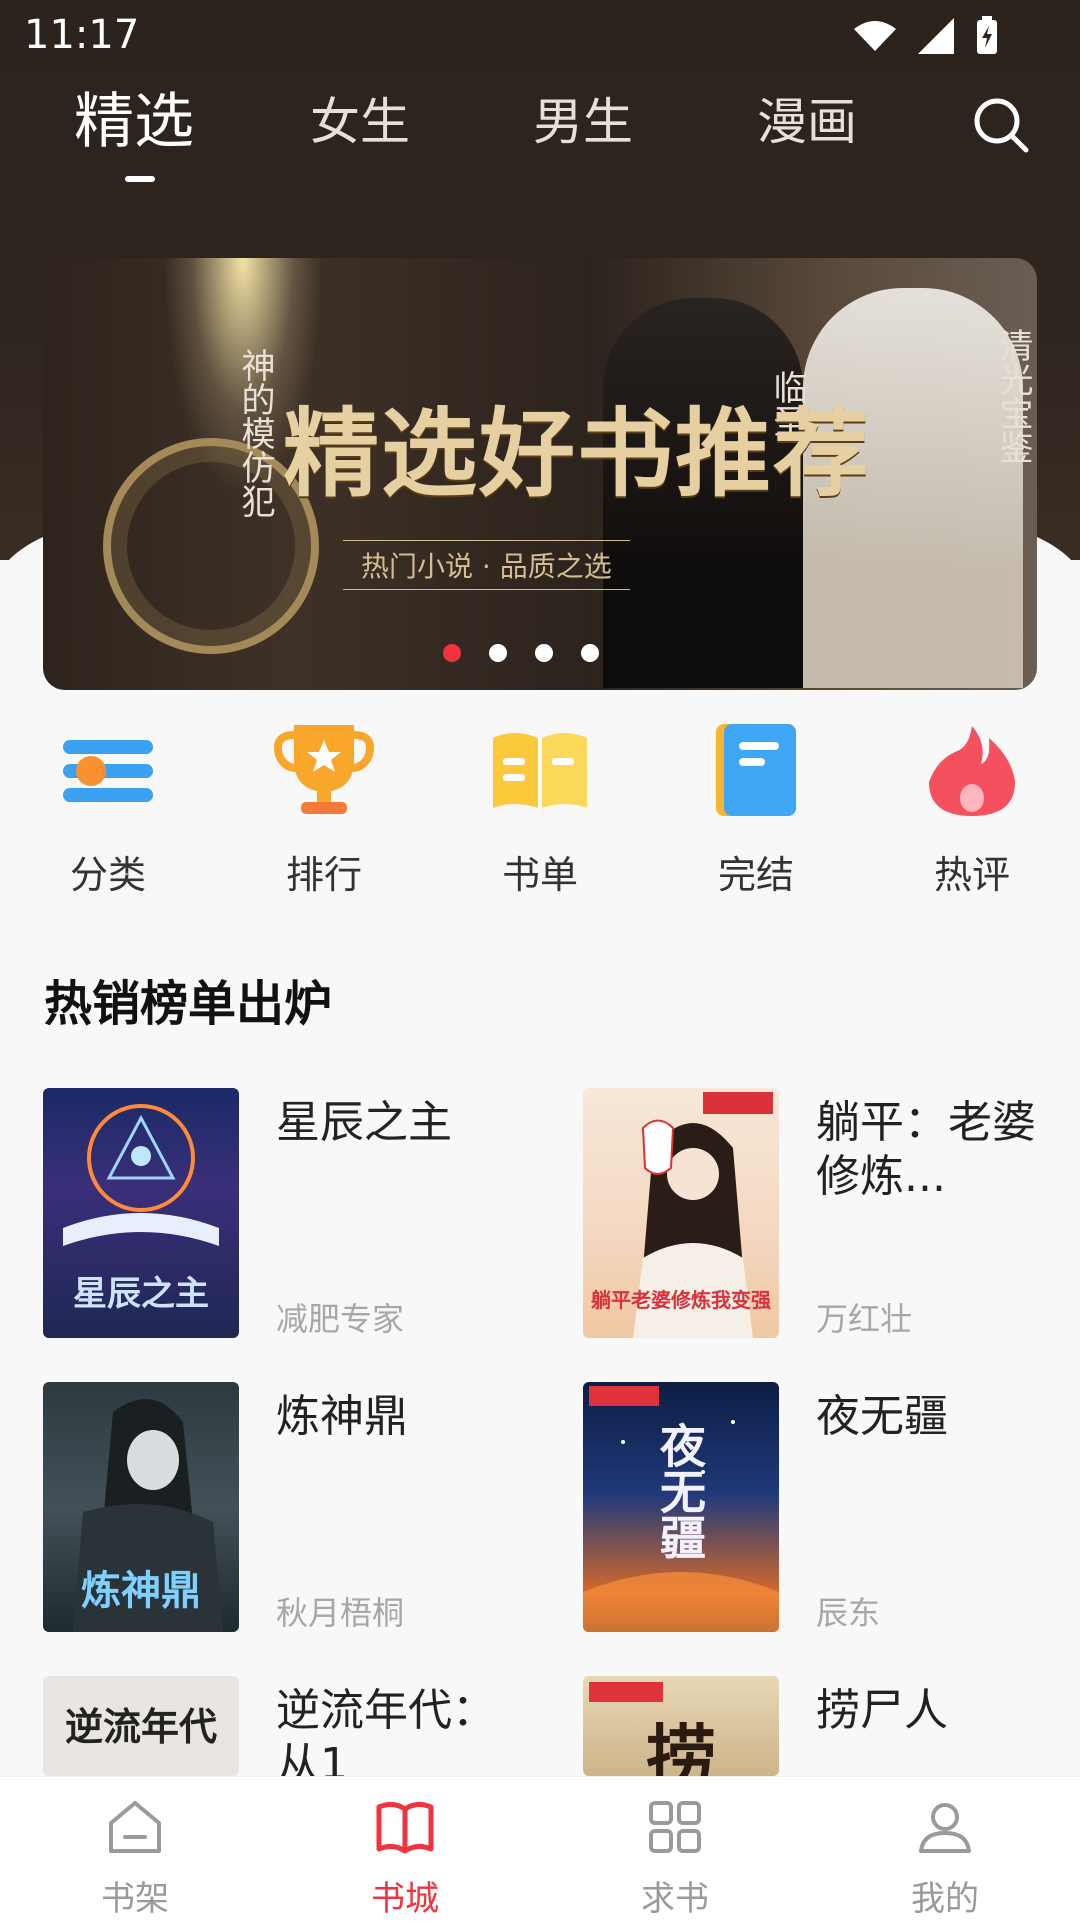 The height and width of the screenshot is (1921, 1080). I want to click on book-author: 万红壮, so click(864, 1319).